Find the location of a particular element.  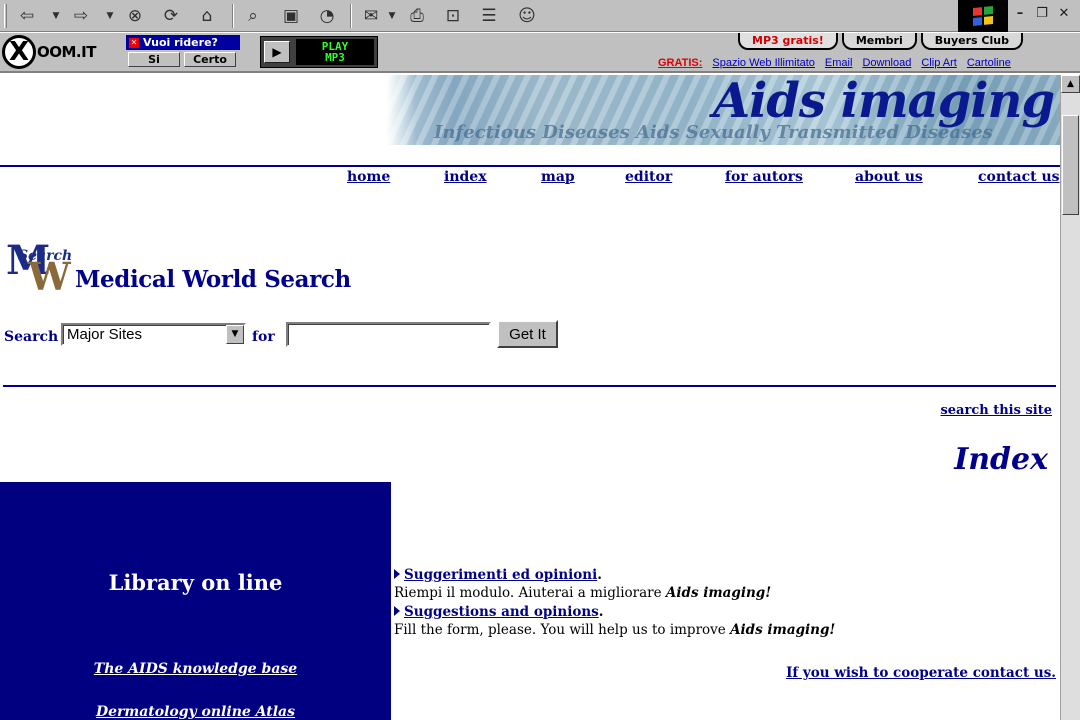

tab-membri: Membri is located at coordinates (879, 41).